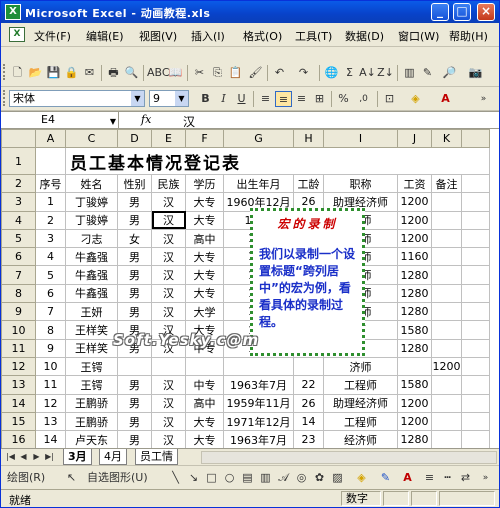  Describe the element at coordinates (91, 293) in the screenshot. I see `cell: 牛鑫强` at that location.